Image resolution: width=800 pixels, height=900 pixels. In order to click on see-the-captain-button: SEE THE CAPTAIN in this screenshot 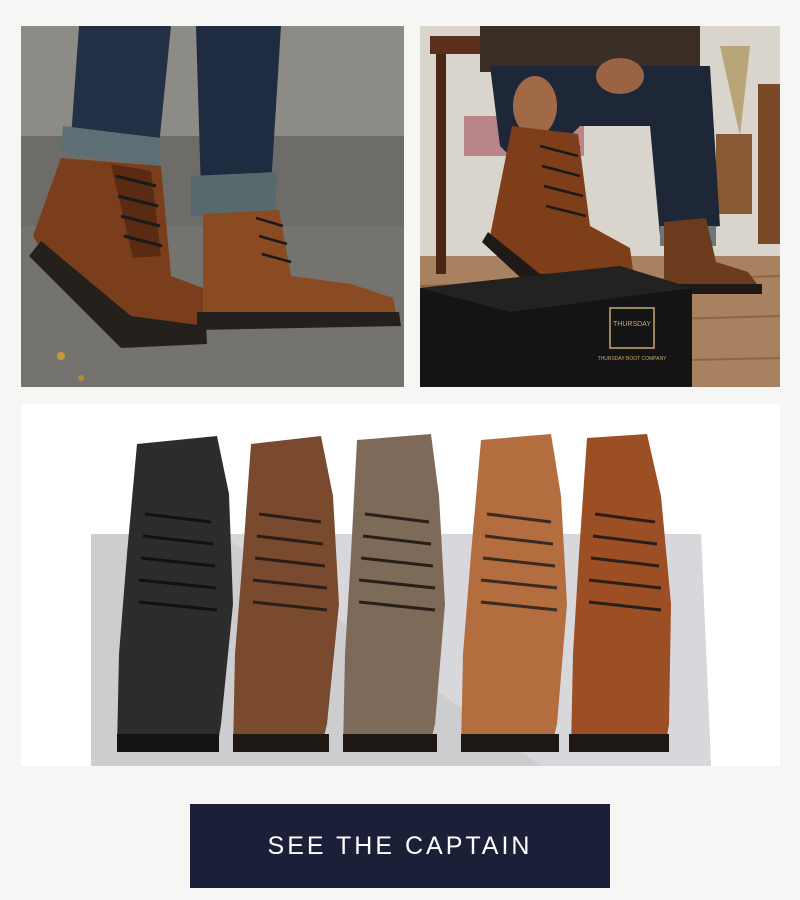, I will do `click(400, 846)`.